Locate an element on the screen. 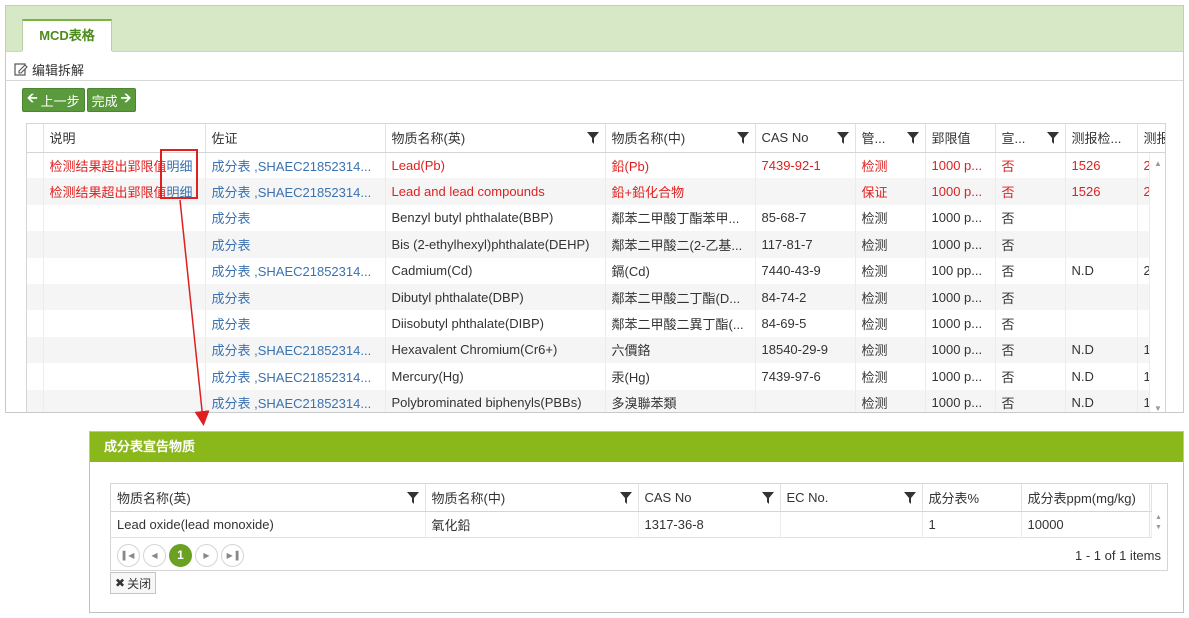 This screenshot has height=618, width=1189. dialog-title: 成分表宣告物质 is located at coordinates (636, 447).